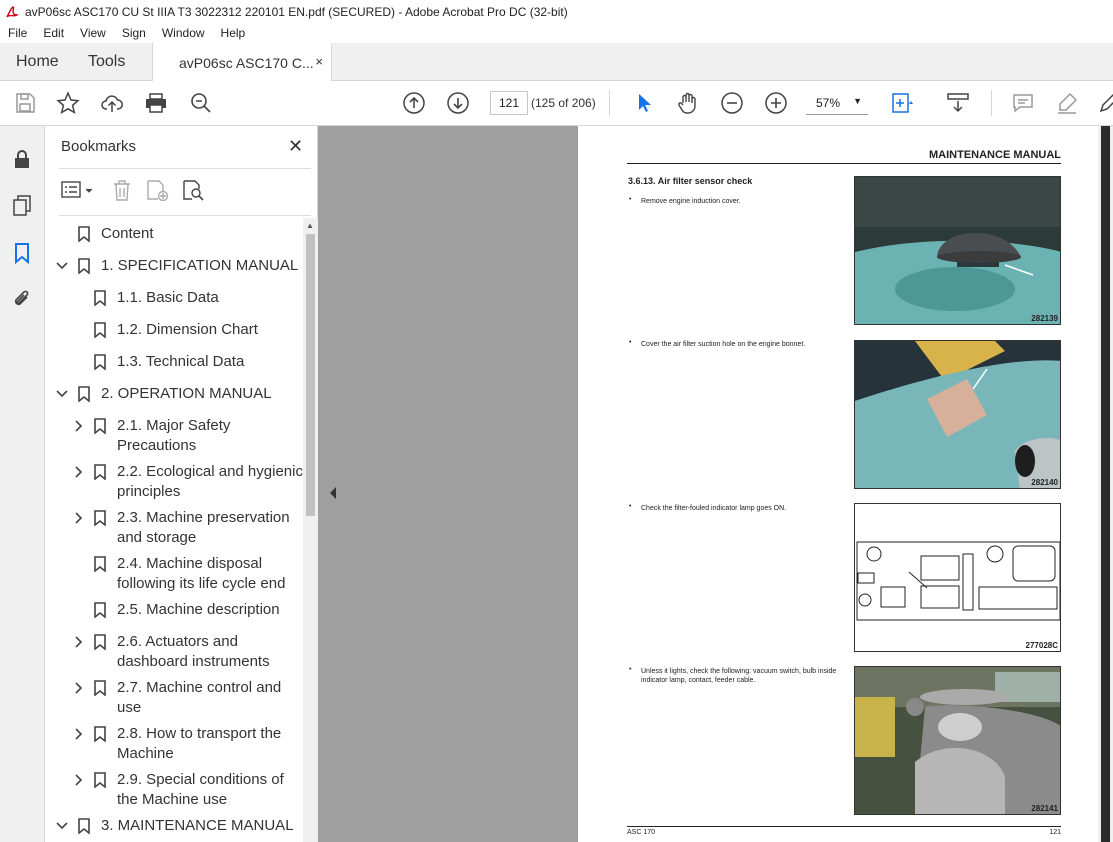 The image size is (1113, 842). Describe the element at coordinates (156, 103) in the screenshot. I see `print-icon` at that location.